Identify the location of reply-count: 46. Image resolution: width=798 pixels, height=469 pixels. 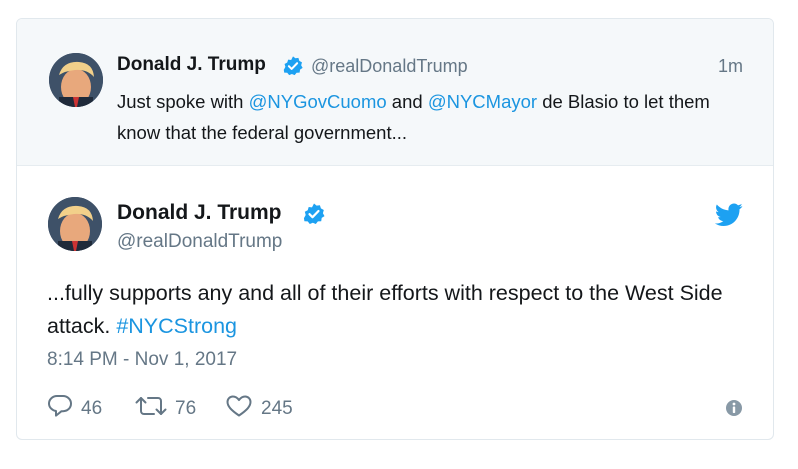
(92, 408).